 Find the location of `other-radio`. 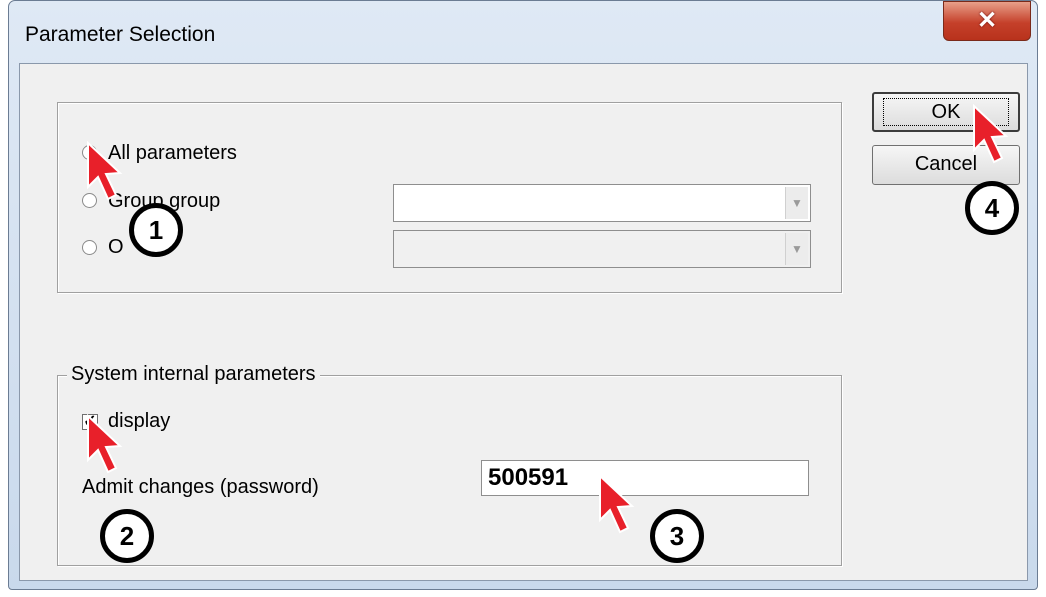

other-radio is located at coordinates (89, 247).